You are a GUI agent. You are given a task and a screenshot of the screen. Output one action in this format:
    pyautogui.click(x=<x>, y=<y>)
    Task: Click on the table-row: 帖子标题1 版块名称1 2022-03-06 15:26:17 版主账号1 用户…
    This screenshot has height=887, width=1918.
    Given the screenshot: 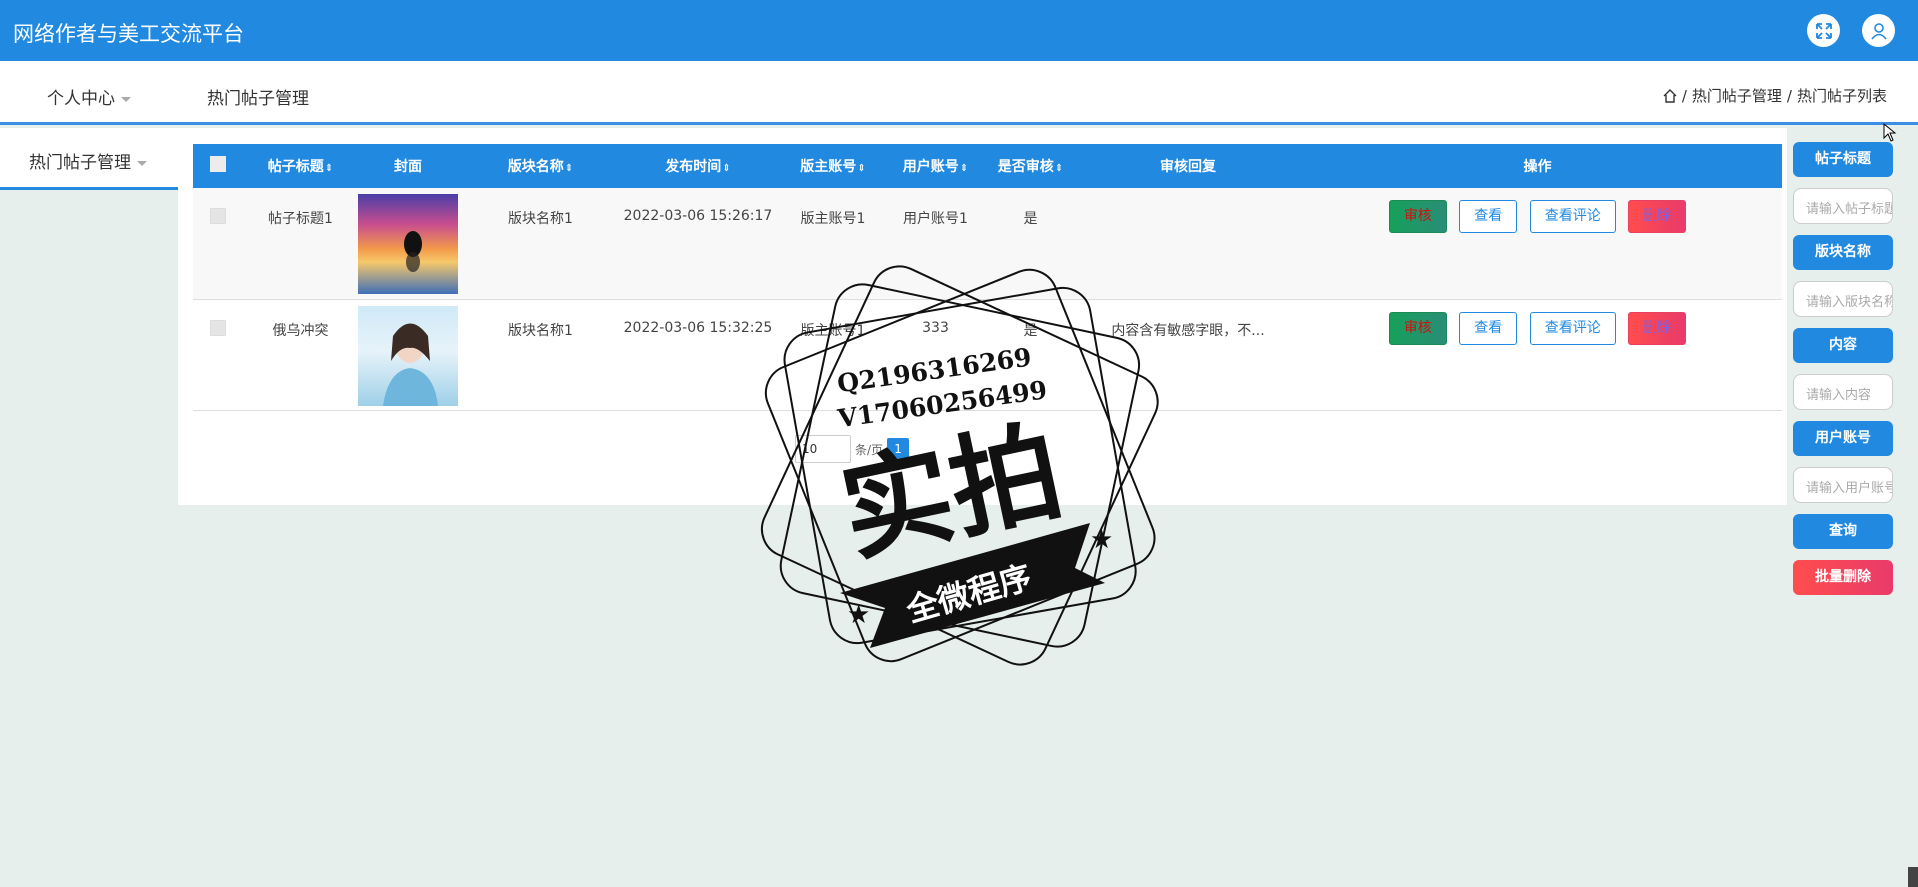 What is the action you would take?
    pyautogui.click(x=987, y=244)
    